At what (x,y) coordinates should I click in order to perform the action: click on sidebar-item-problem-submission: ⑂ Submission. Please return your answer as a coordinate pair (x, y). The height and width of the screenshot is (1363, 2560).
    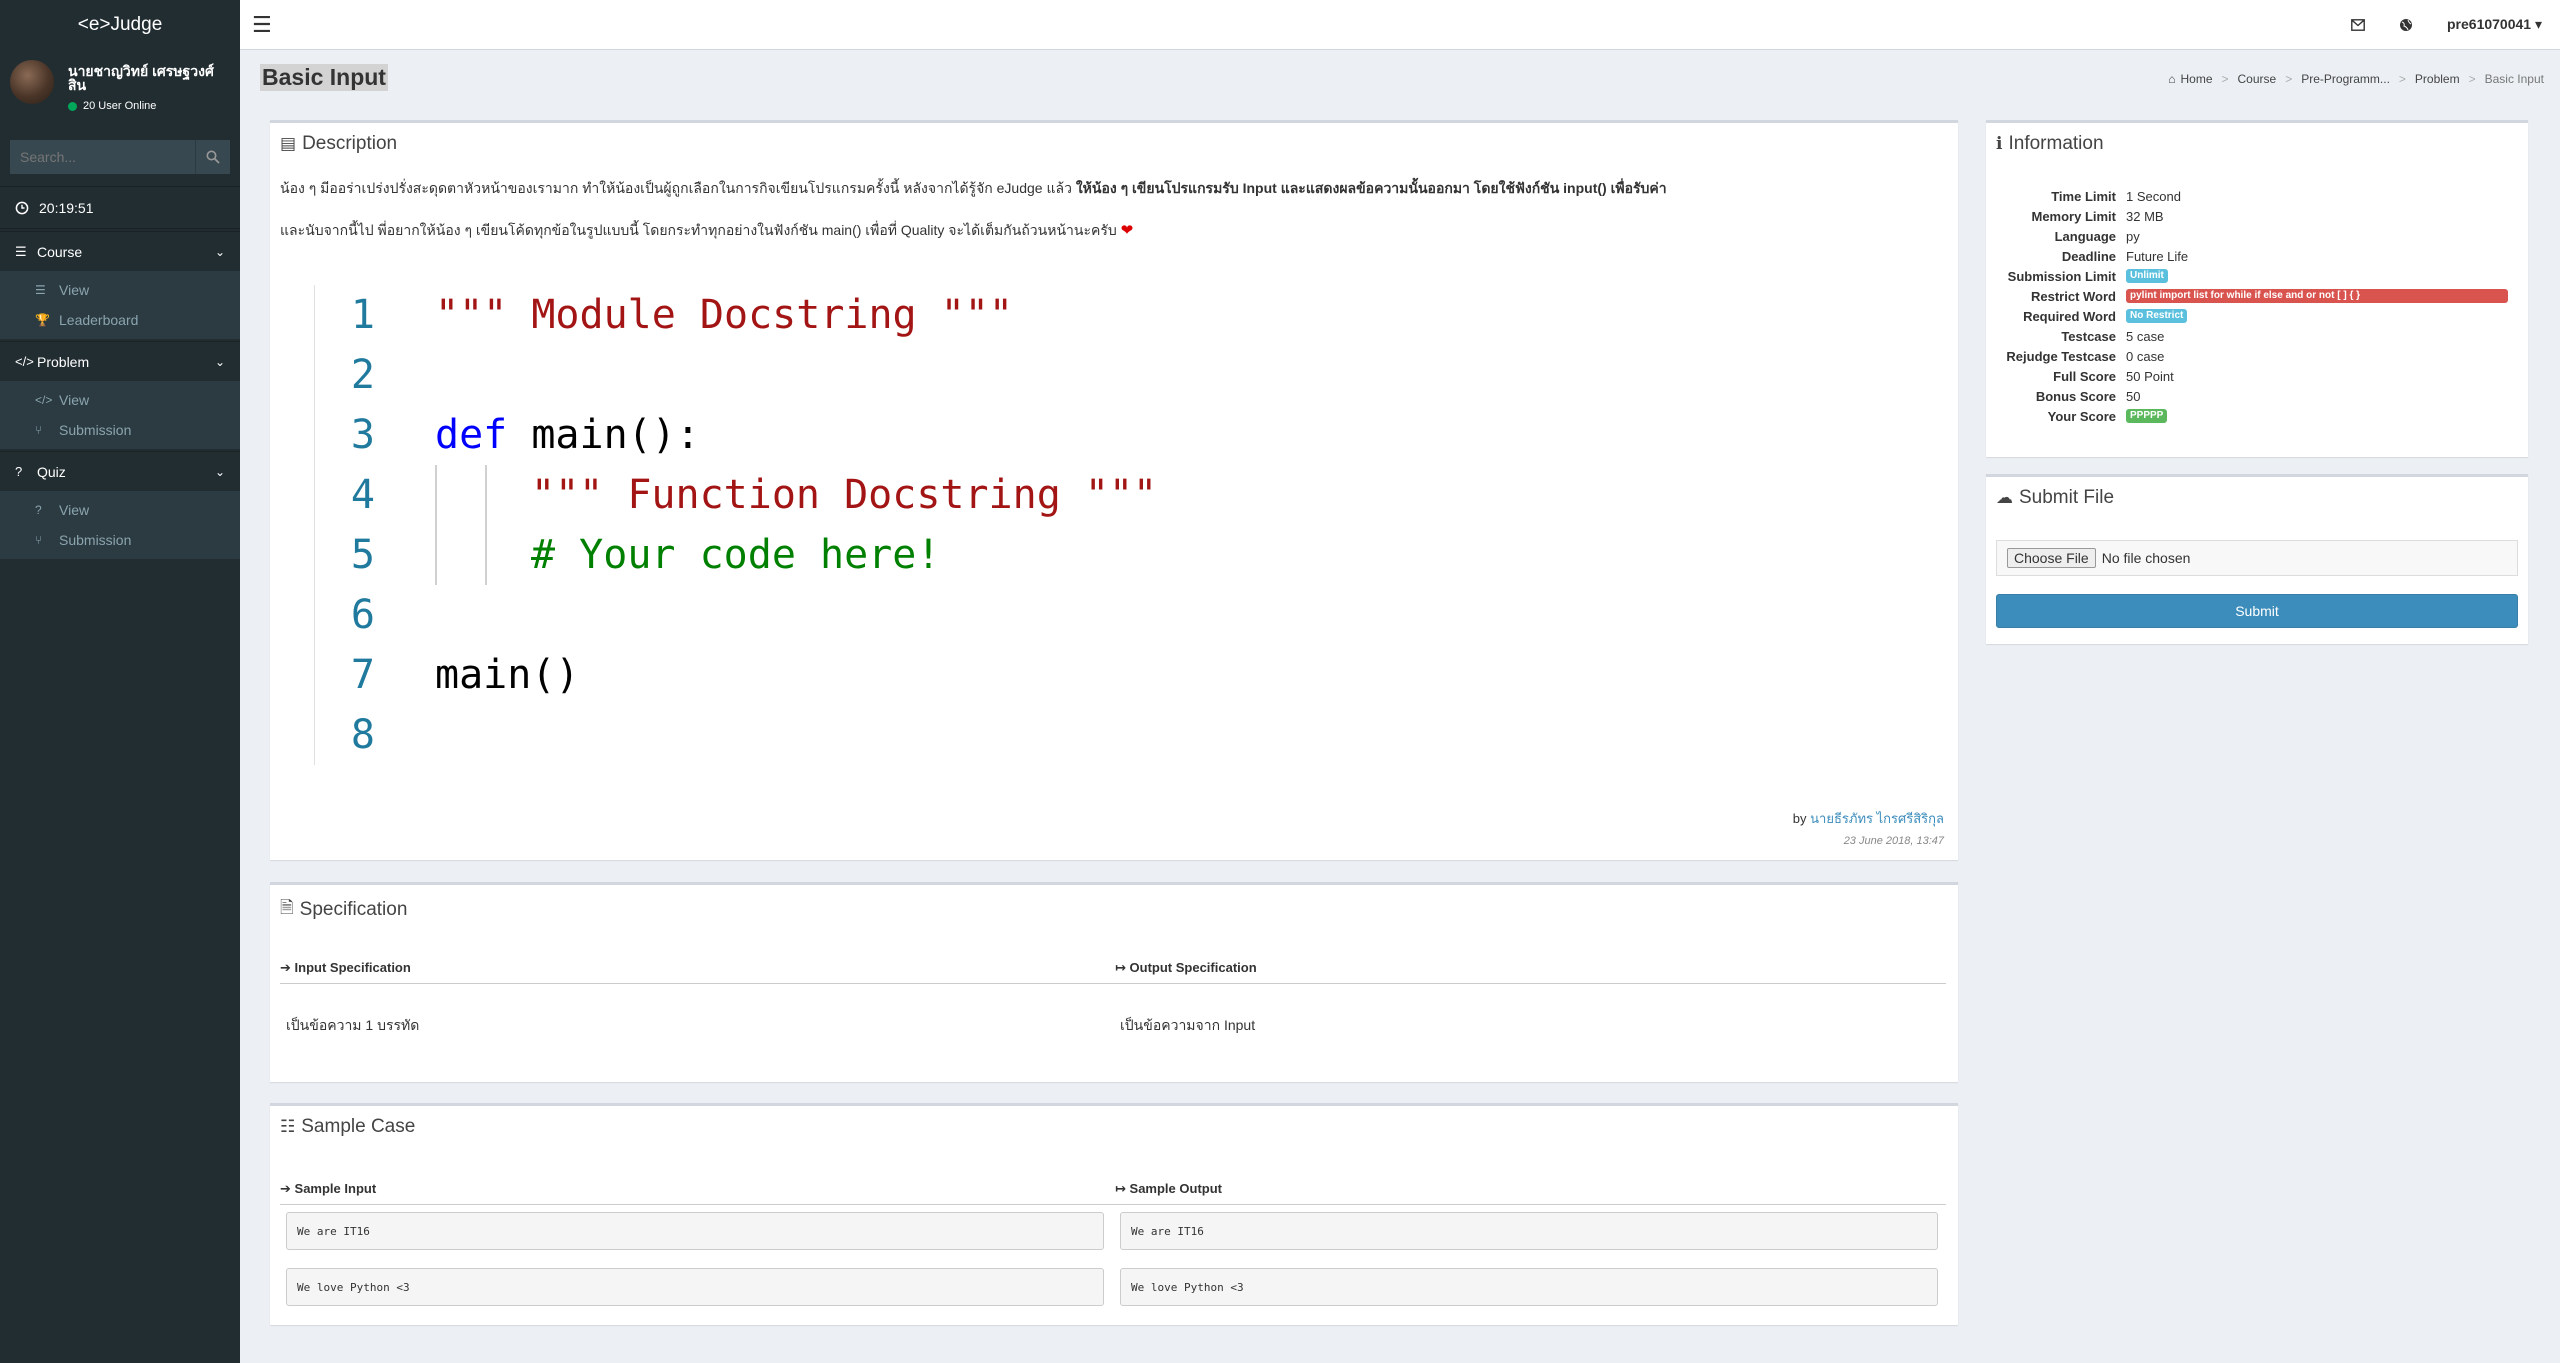
    Looking at the image, I should click on (120, 430).